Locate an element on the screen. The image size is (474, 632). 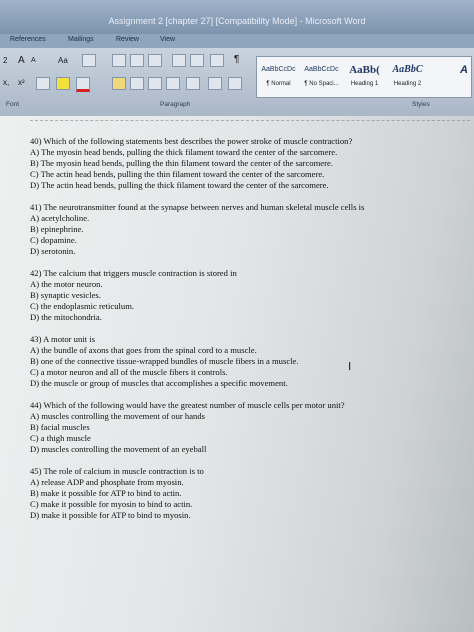
option-text: facial muscles is located at coordinates (65, 427).